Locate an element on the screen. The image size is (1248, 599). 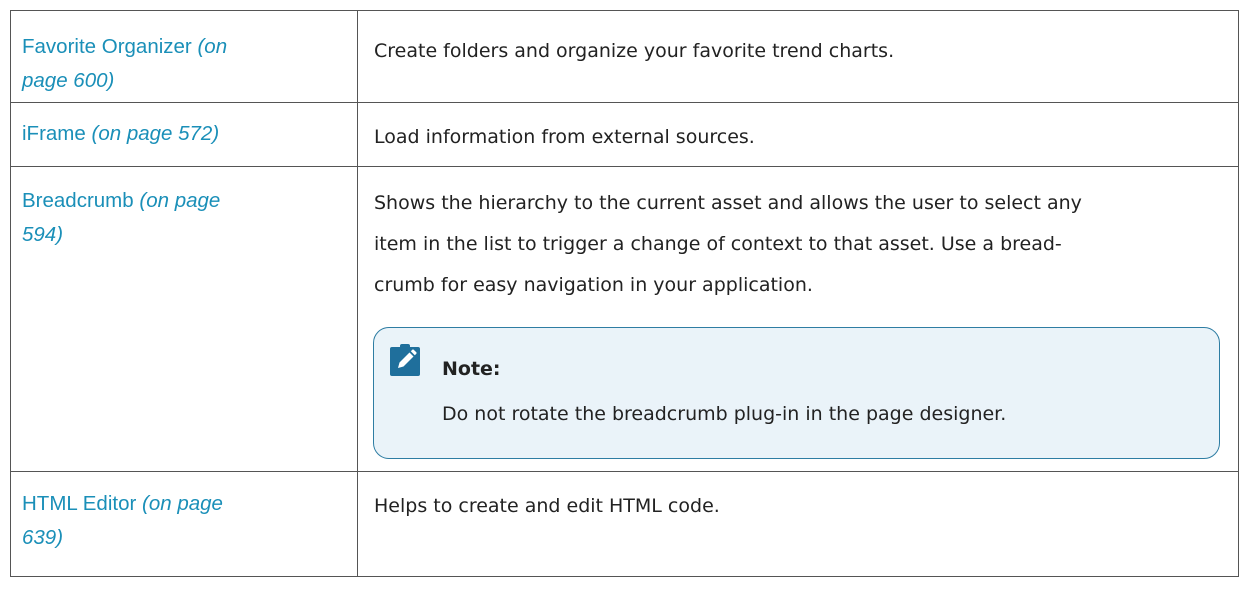
plugin-link-html-editor: HTML Editor (on page 639) is located at coordinates (122, 520).